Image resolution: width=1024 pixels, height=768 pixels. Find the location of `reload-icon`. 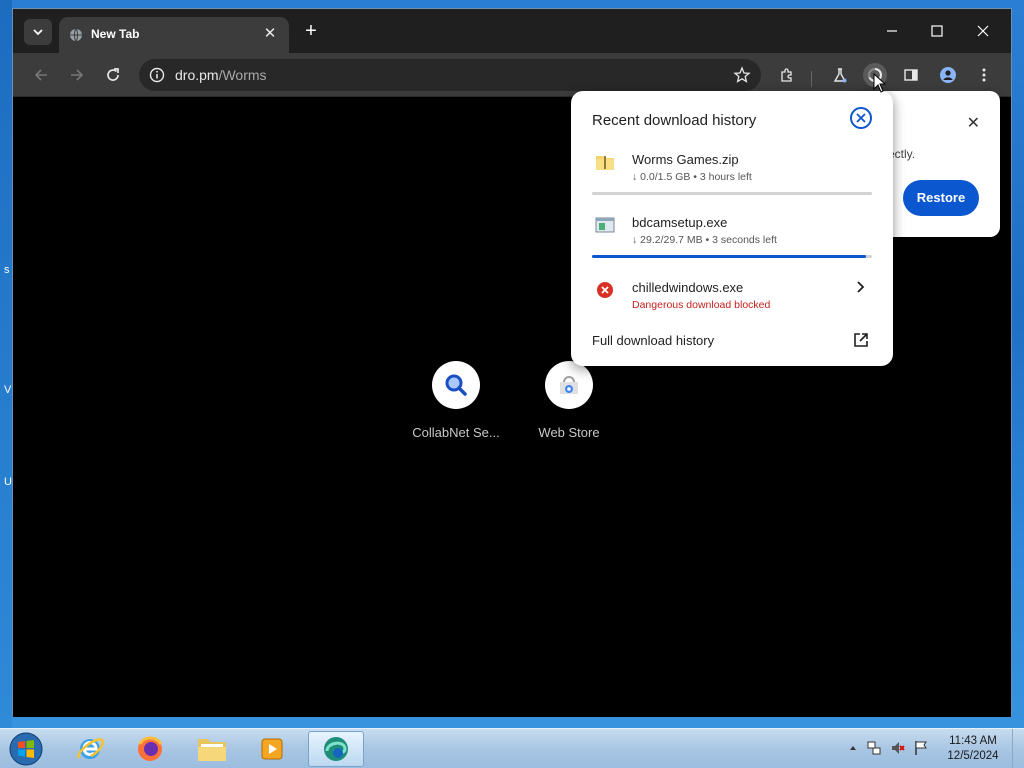

reload-icon is located at coordinates (113, 74).